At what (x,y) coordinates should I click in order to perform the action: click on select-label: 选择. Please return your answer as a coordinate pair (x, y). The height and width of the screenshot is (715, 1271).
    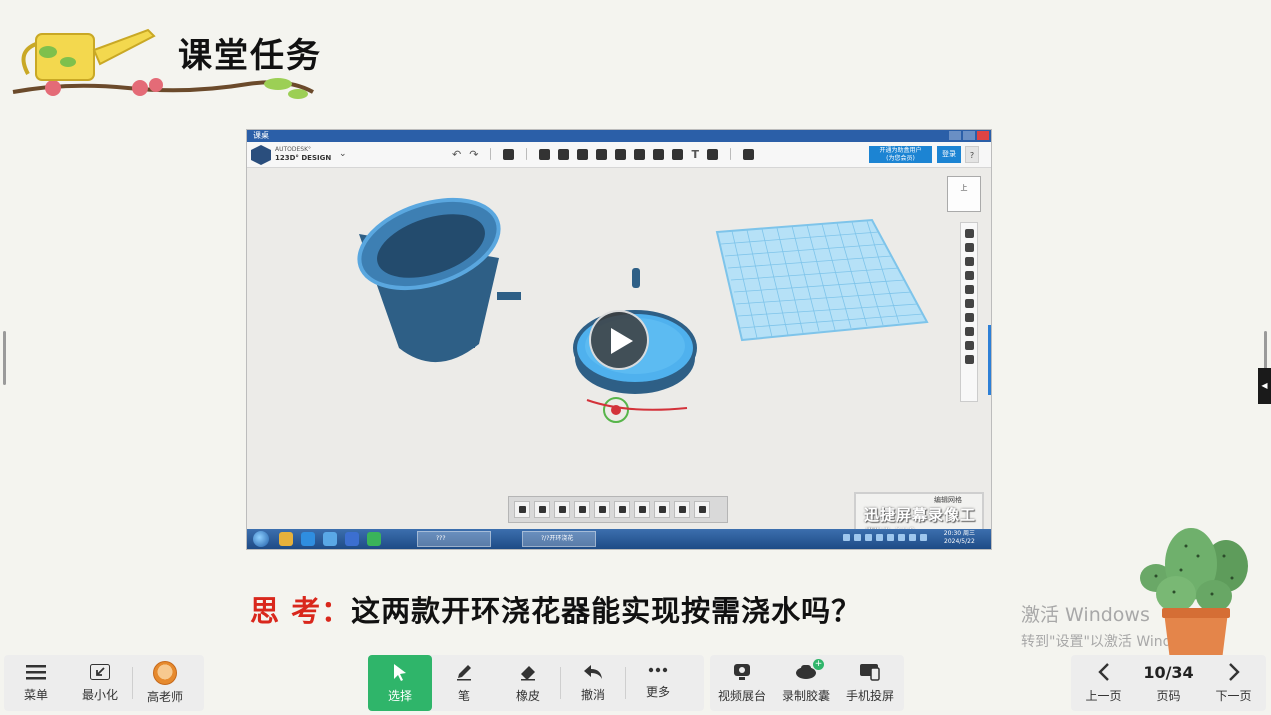
    Looking at the image, I should click on (399, 695).